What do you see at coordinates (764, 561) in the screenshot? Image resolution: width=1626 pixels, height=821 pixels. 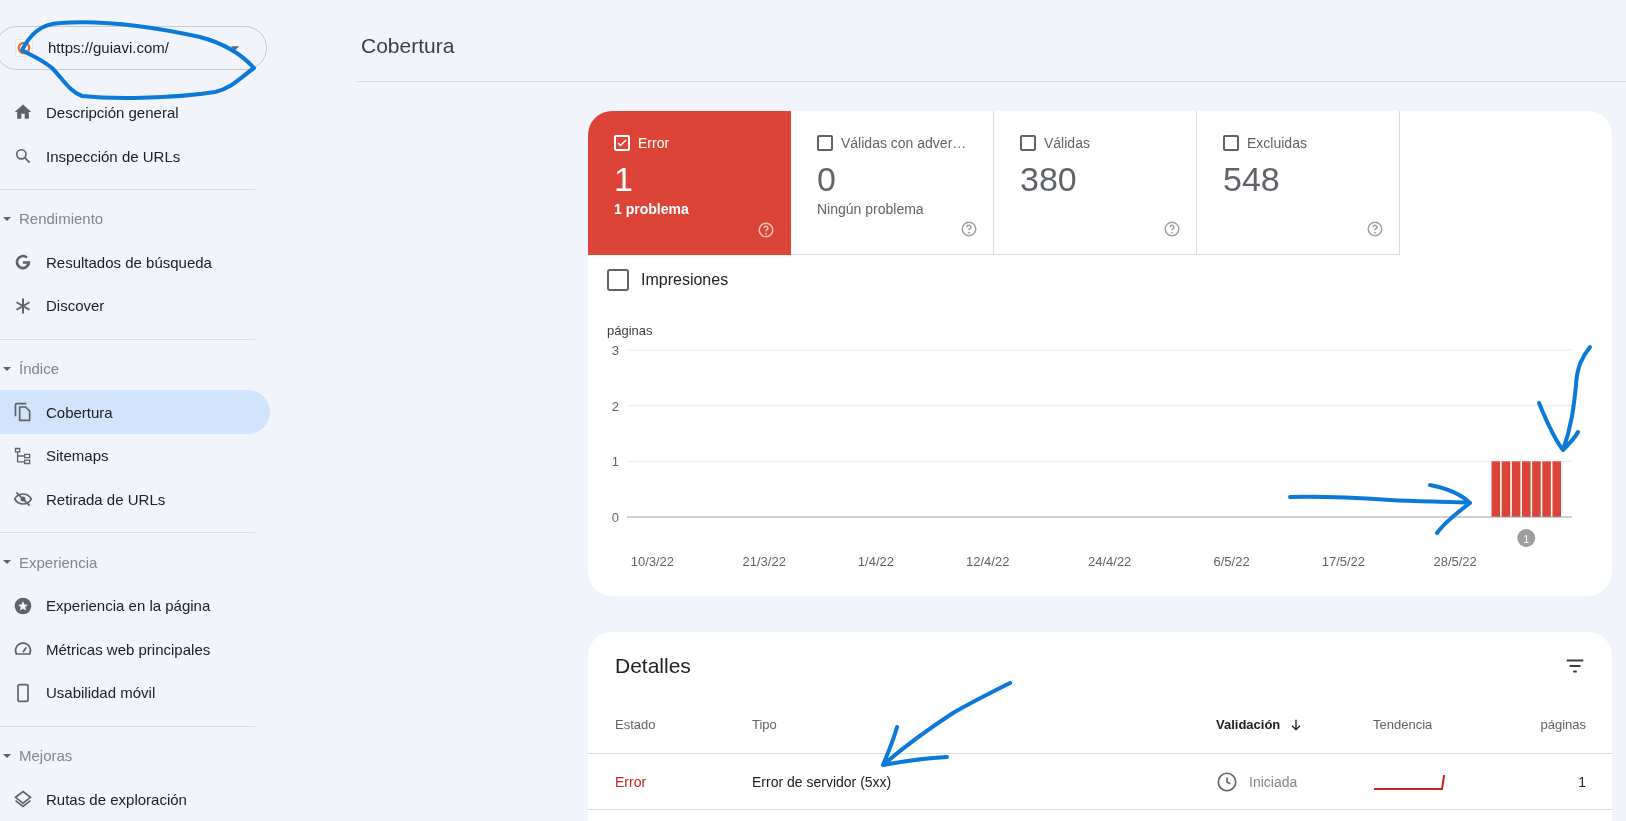 I see `axis-tick-label: 21/3/22` at bounding box center [764, 561].